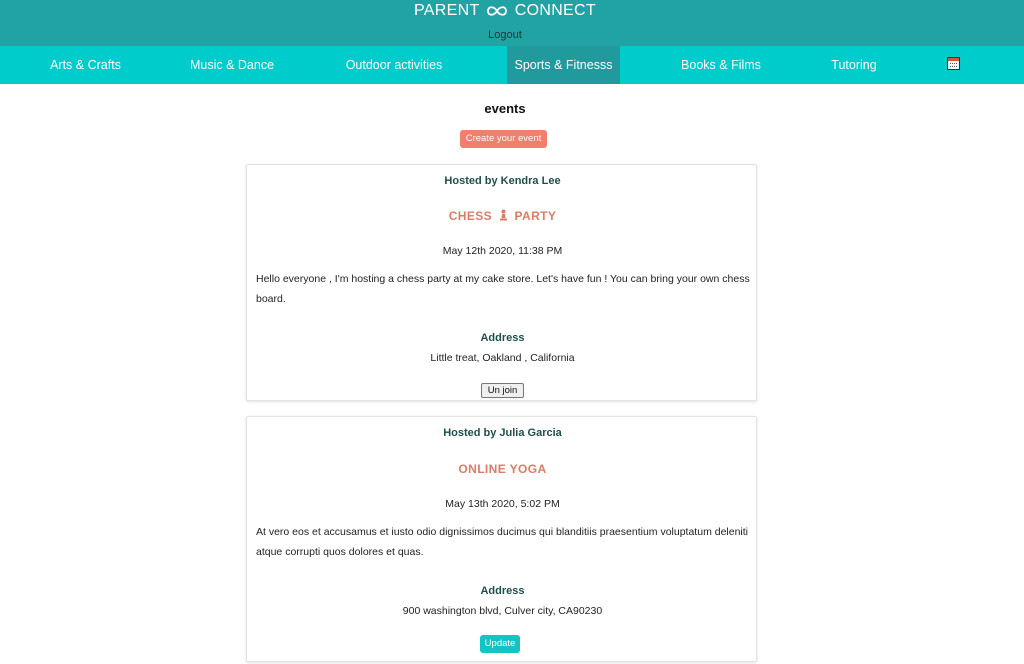 This screenshot has width=1024, height=664. What do you see at coordinates (563, 65) in the screenshot?
I see `nav-item-sports-fitness: Sports & Fitnesss` at bounding box center [563, 65].